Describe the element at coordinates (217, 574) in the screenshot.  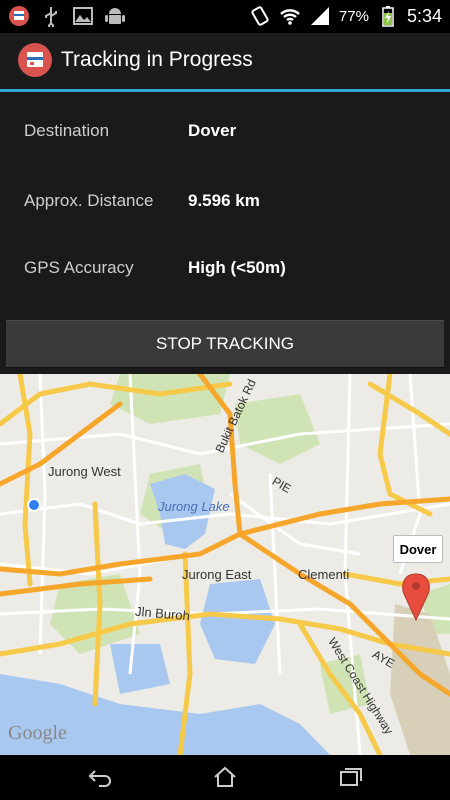
I see `map-label-jurong-east: Jurong East` at that location.